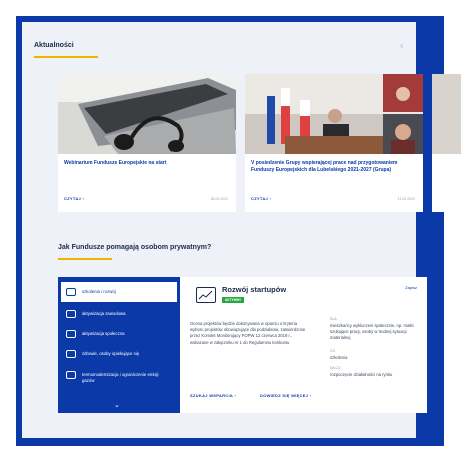  What do you see at coordinates (446, 114) in the screenshot?
I see `news-image` at bounding box center [446, 114].